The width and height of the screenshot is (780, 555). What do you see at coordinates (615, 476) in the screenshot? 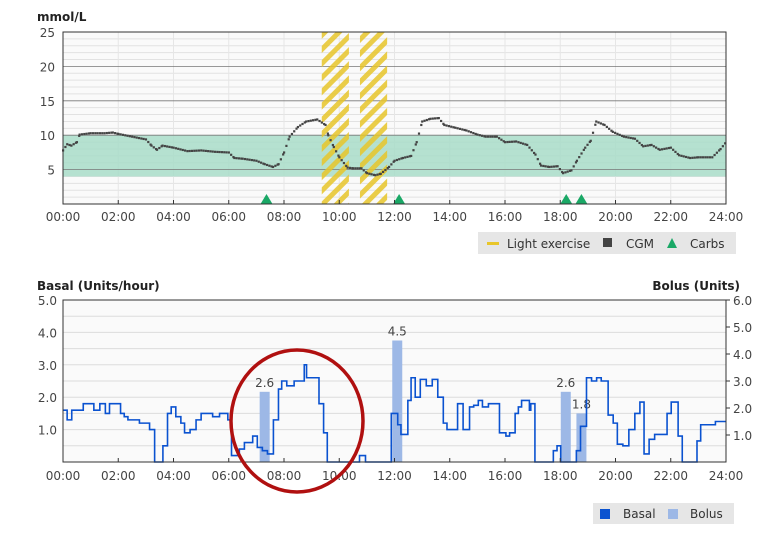
I see `insulin-x-tick-label: 20:00` at bounding box center [615, 476].